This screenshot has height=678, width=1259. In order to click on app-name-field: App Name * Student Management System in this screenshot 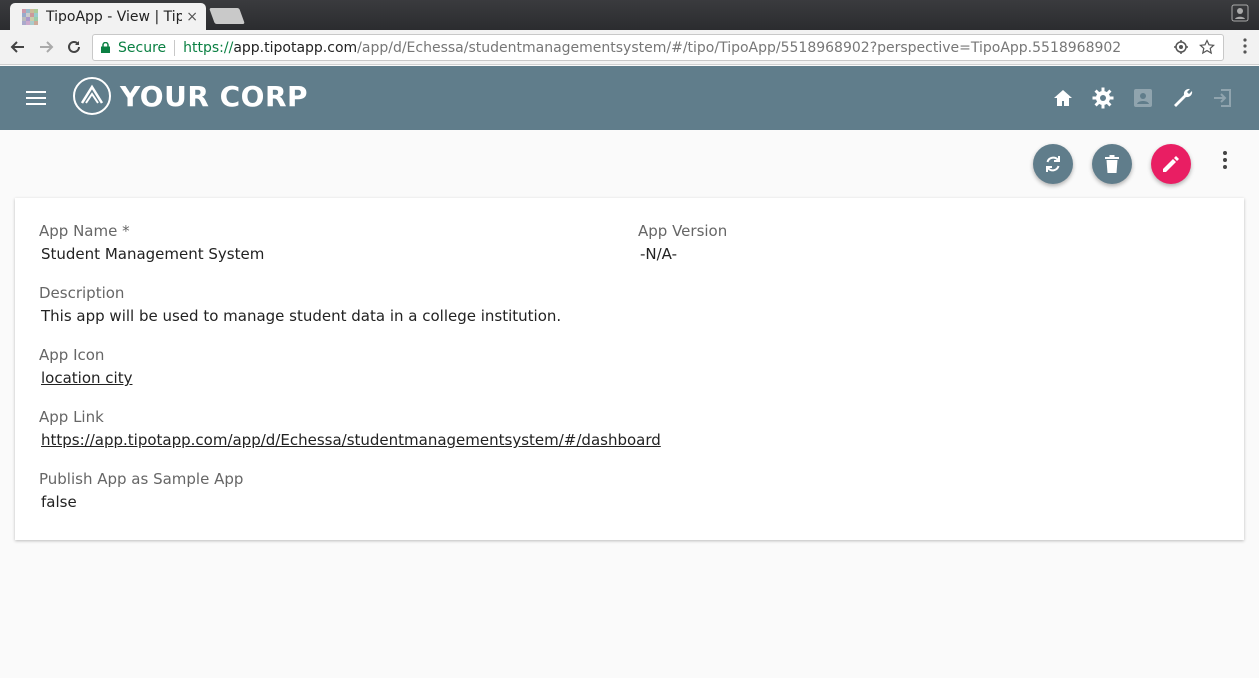, I will do `click(151, 242)`.